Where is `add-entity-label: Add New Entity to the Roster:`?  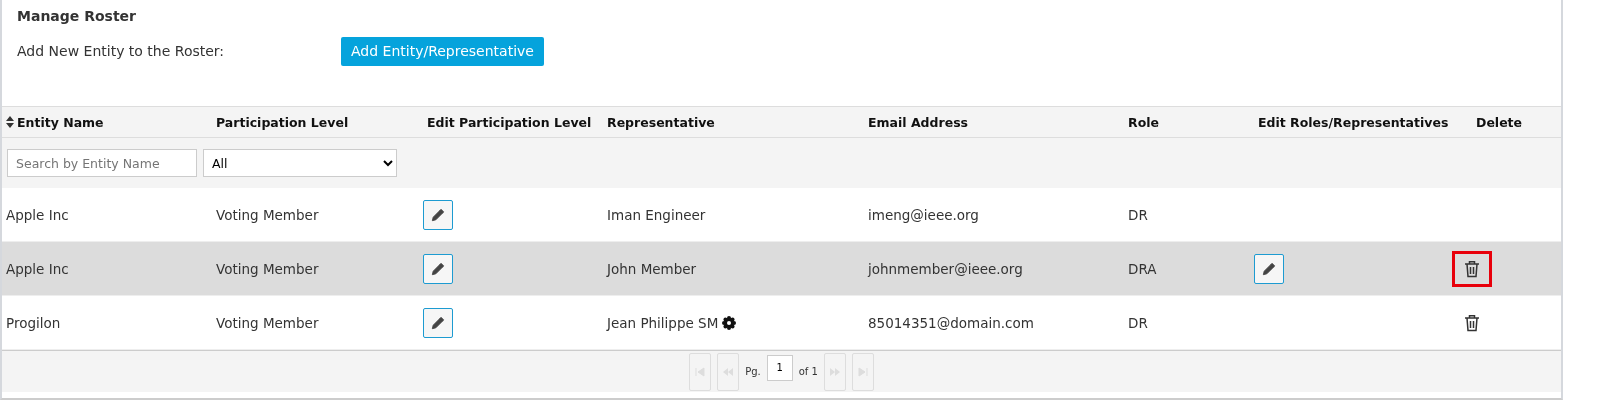
add-entity-label: Add New Entity to the Roster: is located at coordinates (121, 51).